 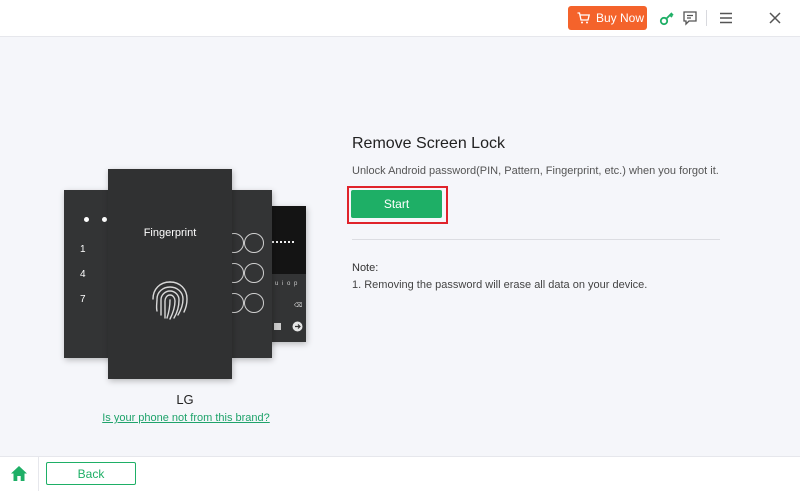 What do you see at coordinates (170, 300) in the screenshot?
I see `fingerprint-icon` at bounding box center [170, 300].